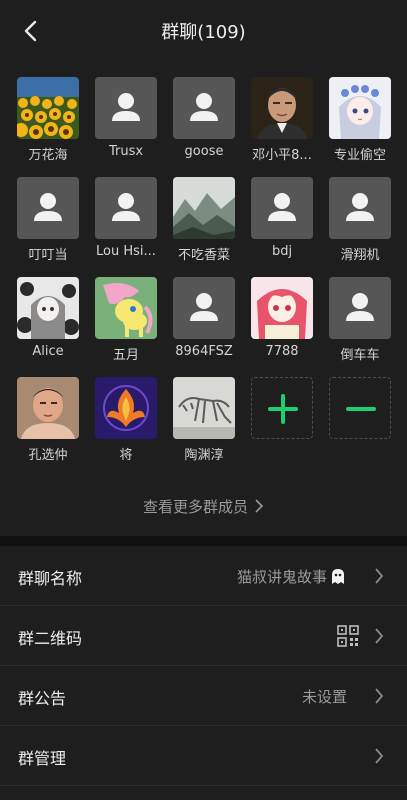 Image resolution: width=407 pixels, height=800 pixels. What do you see at coordinates (42, 758) in the screenshot?
I see `row-label: 群管理` at bounding box center [42, 758].